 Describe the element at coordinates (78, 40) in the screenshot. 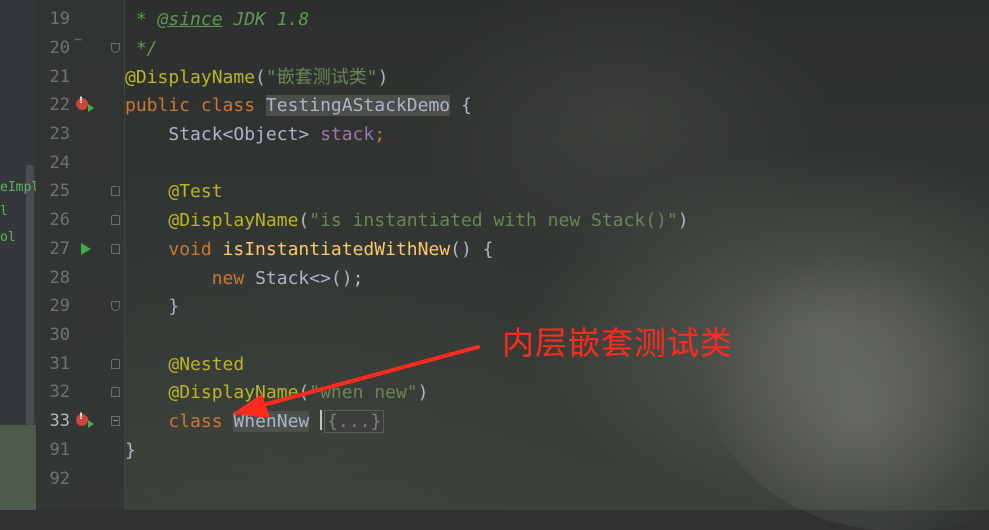

I see `change-marker-icon: ~` at that location.